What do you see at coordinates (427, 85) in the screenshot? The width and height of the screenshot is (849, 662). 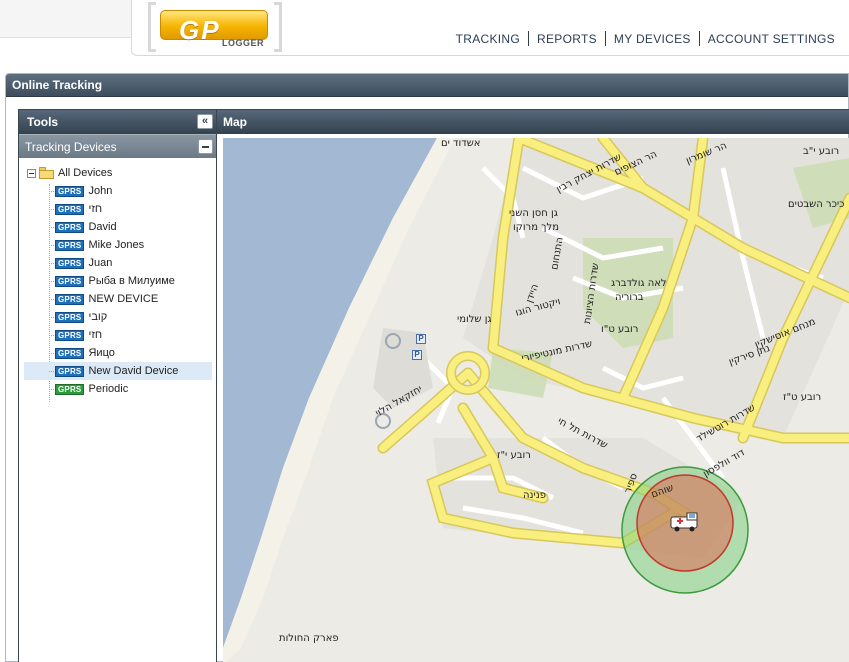 I see `window-title: Online Tracking` at bounding box center [427, 85].